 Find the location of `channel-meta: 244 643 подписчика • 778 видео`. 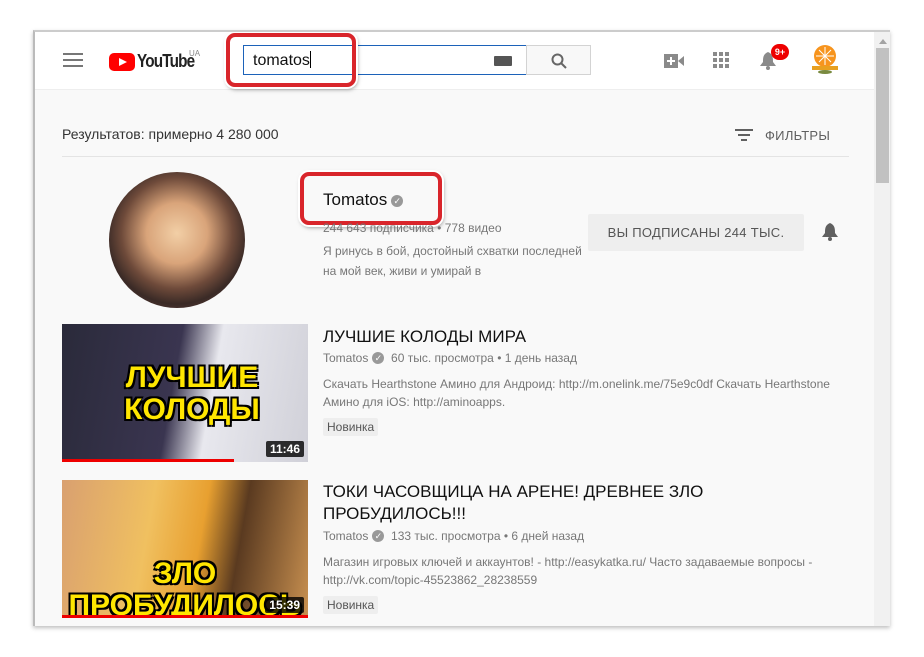

channel-meta: 244 643 подписчика • 778 видео is located at coordinates (412, 228).